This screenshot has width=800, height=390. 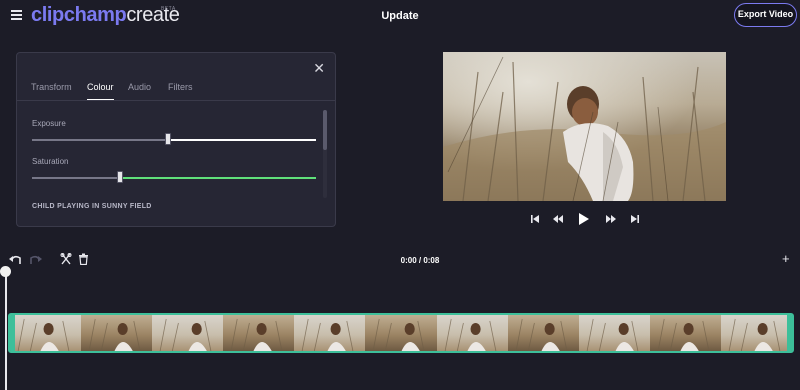 I want to click on play-icon, so click(x=584, y=219).